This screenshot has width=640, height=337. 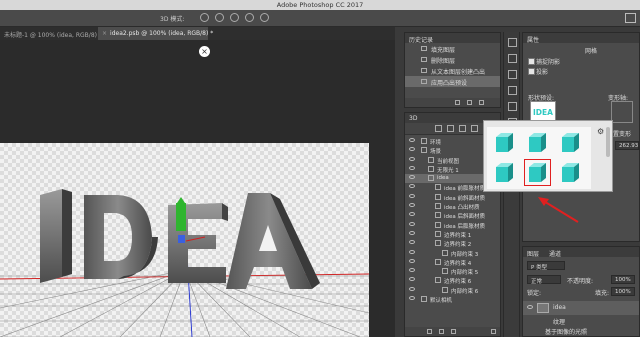 I want to click on tree-row: 边界约束 6, so click(x=452, y=280).